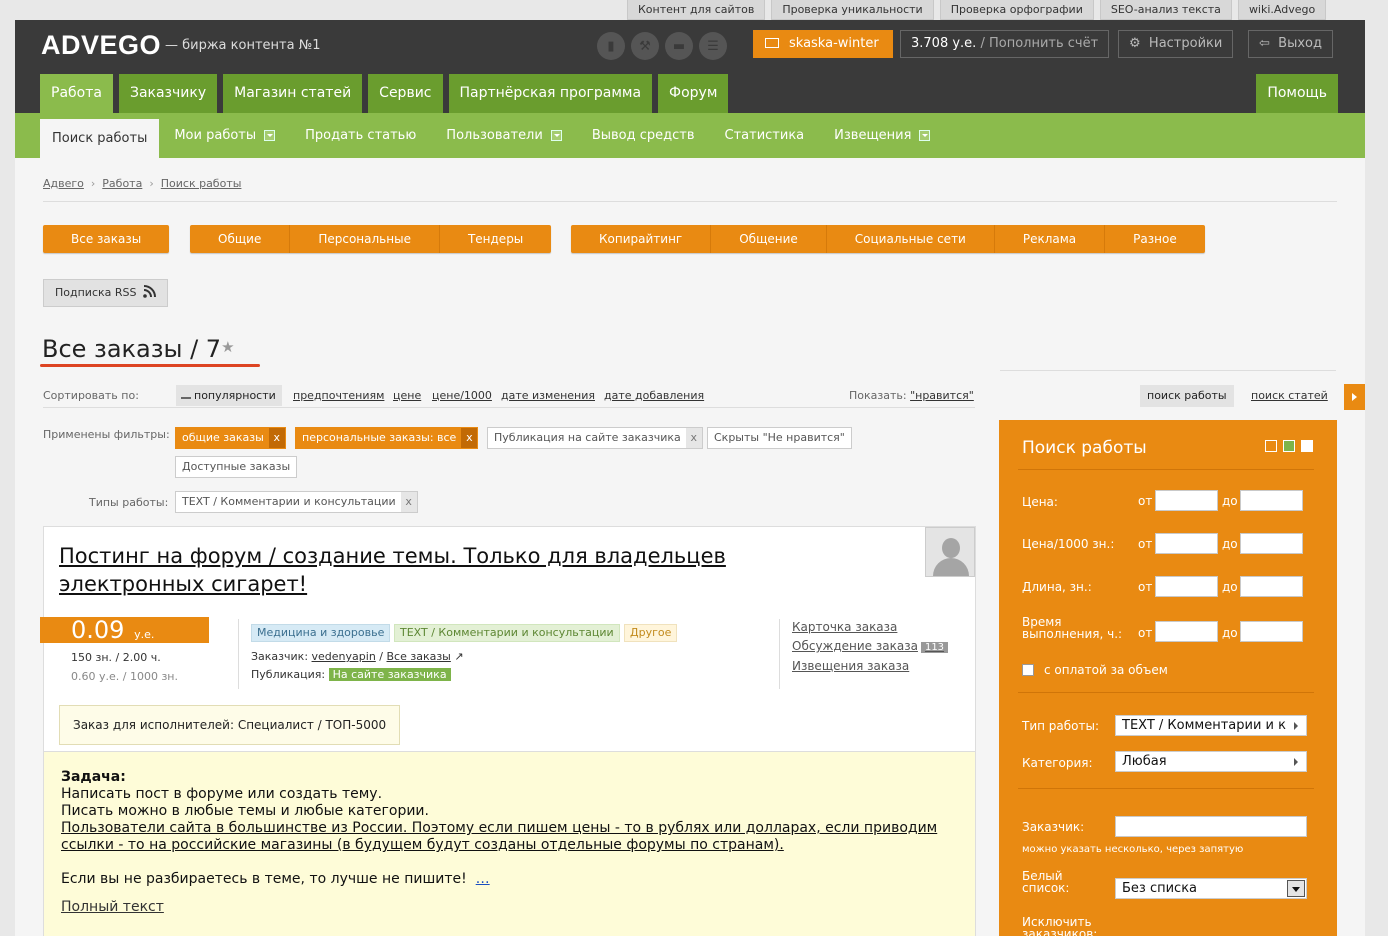 This screenshot has width=1388, height=936. What do you see at coordinates (696, 10) in the screenshot?
I see `toplink-content: Контент для сайтов` at bounding box center [696, 10].